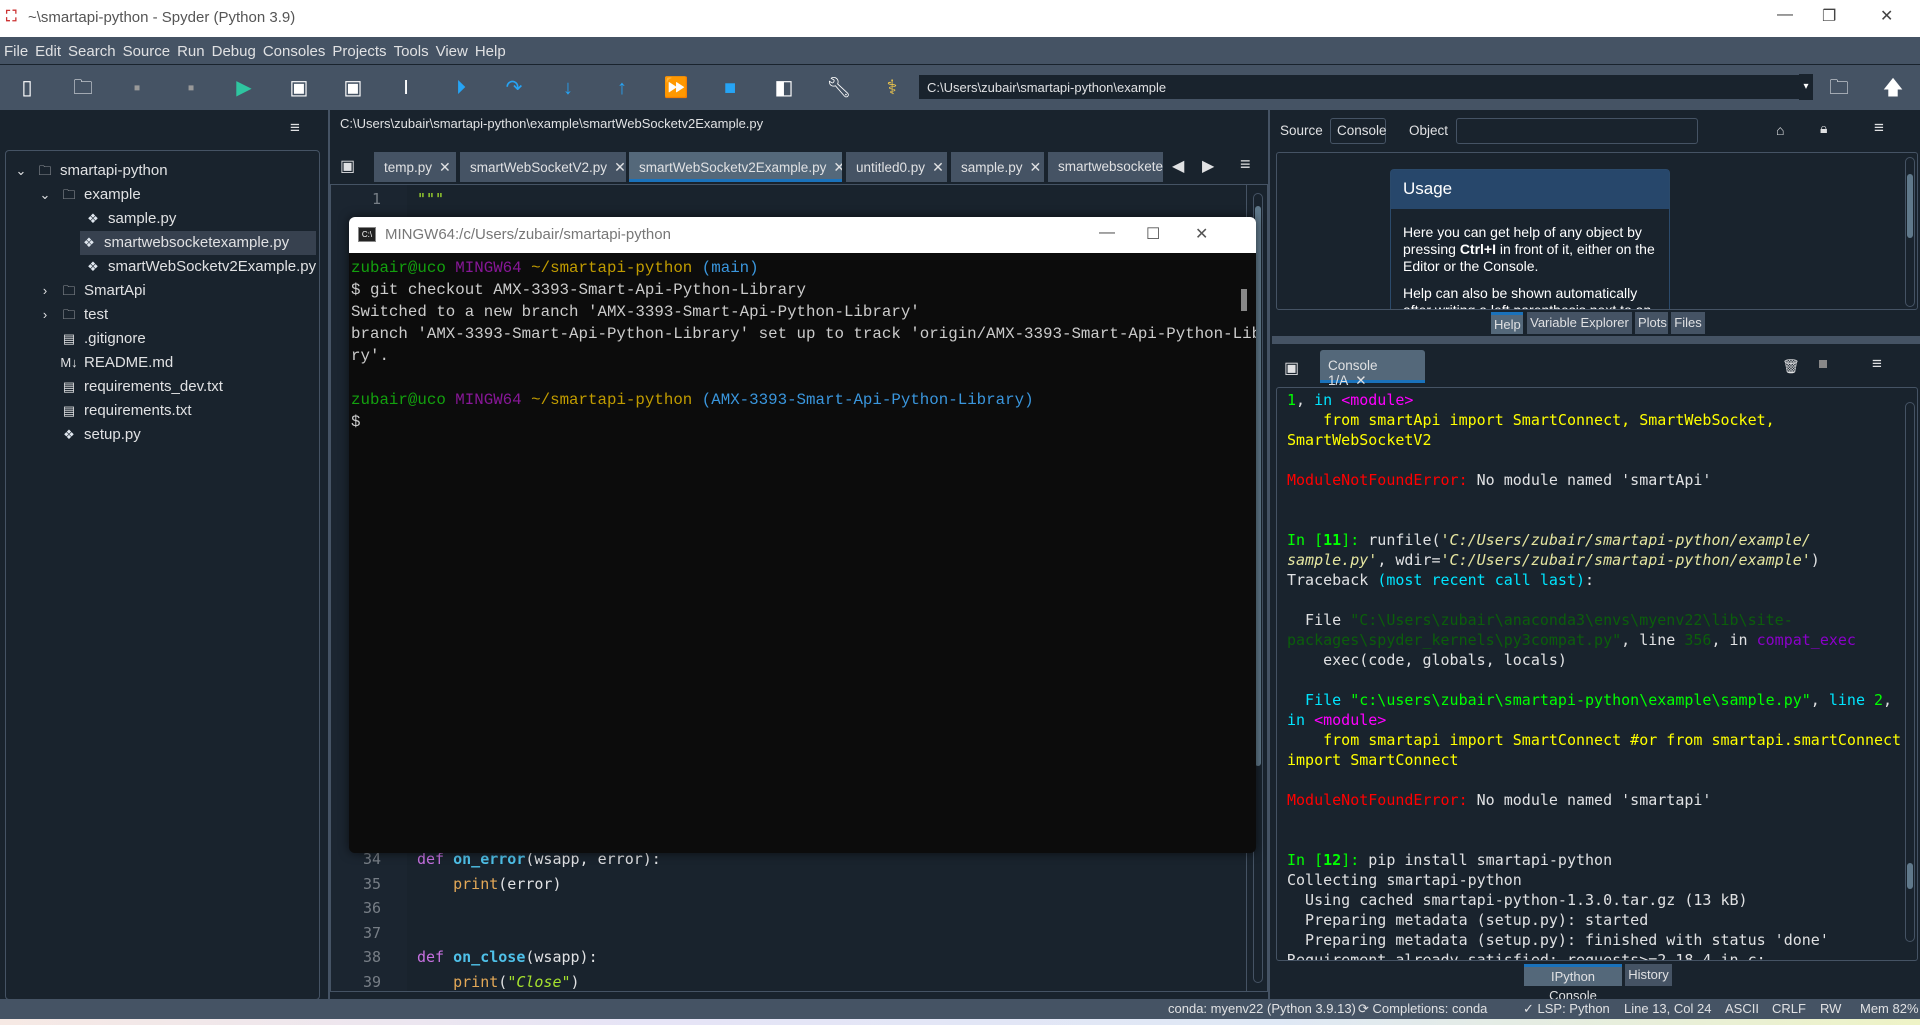 This screenshot has width=1920, height=1025. What do you see at coordinates (892, 88) in the screenshot?
I see `python-path-icon: ⚕` at bounding box center [892, 88].